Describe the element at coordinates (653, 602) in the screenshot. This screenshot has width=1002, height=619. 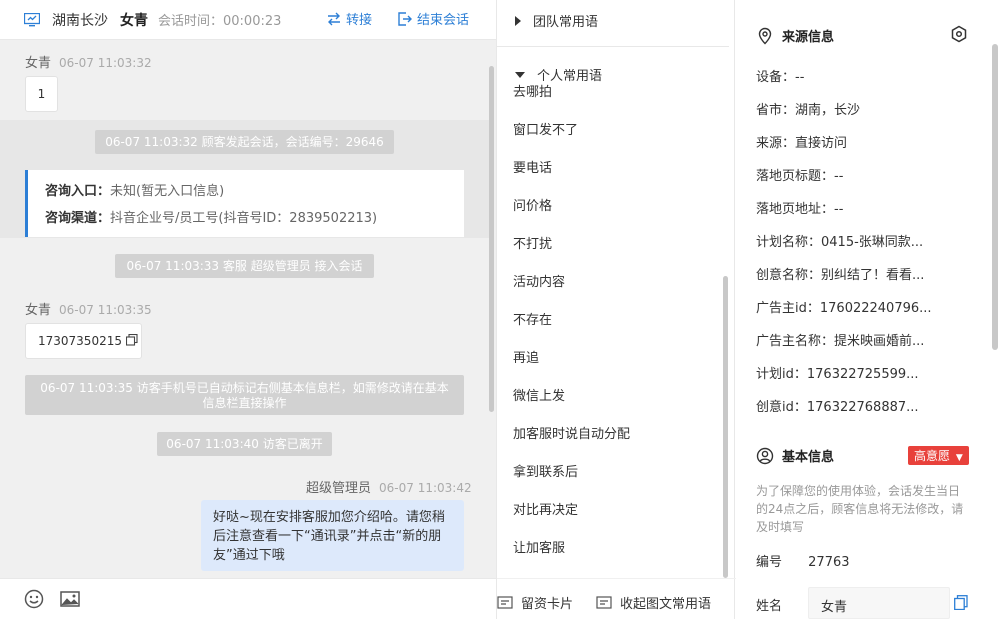
I see `collapse-phrases-button: 收起图文常用语` at that location.